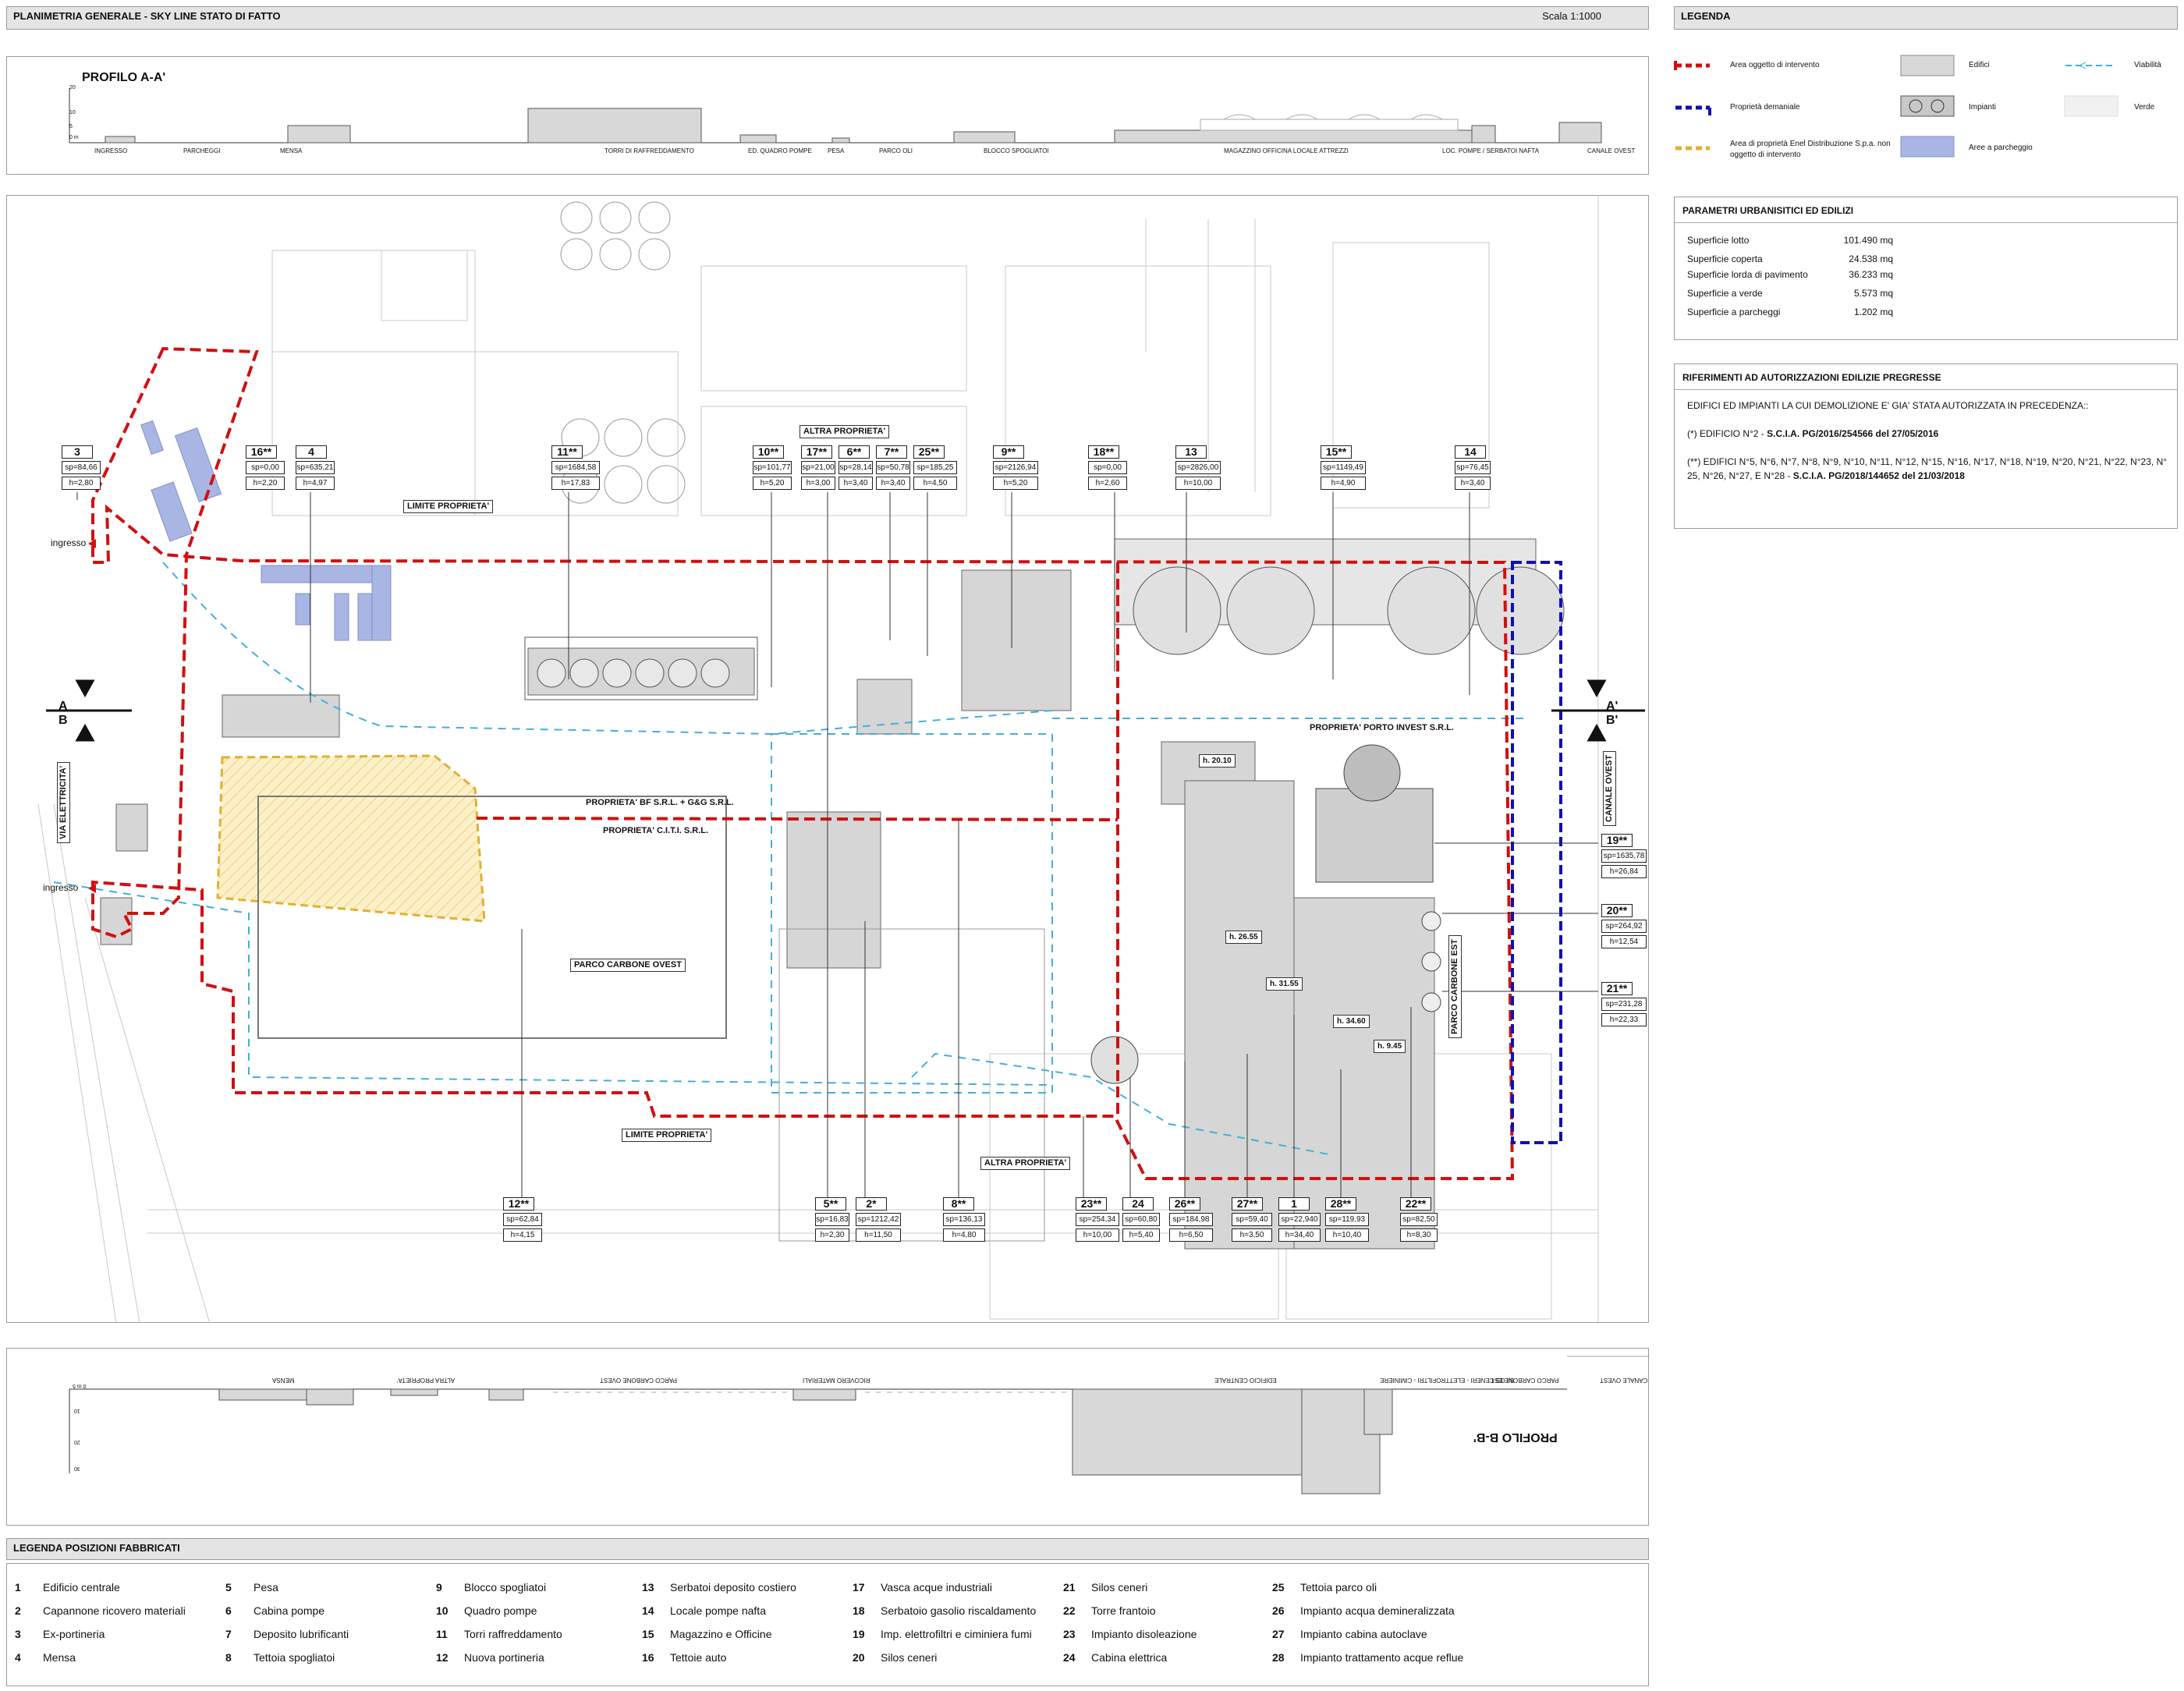 The width and height of the screenshot is (2184, 1691). I want to click on legend-symbol-plant-fill, so click(1927, 106).